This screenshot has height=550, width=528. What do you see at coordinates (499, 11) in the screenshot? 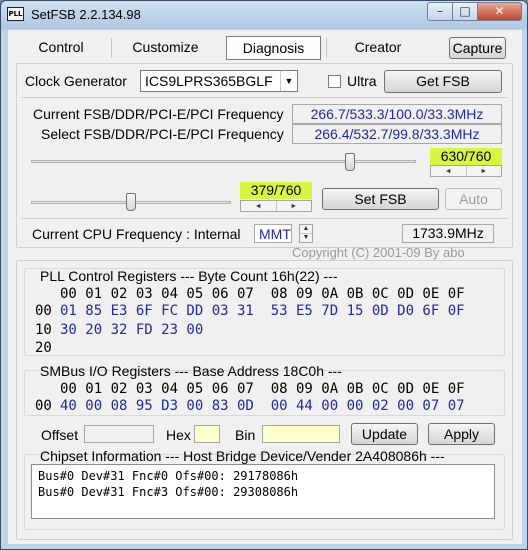
I see `close-button: ✕` at bounding box center [499, 11].